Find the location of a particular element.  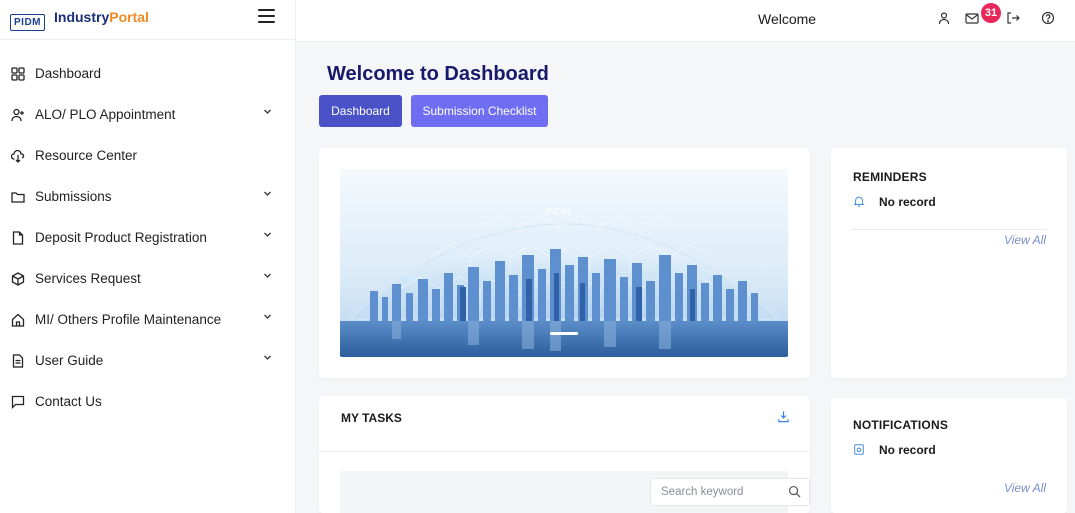

my-tasks-heading: MY TASKS is located at coordinates (371, 418).